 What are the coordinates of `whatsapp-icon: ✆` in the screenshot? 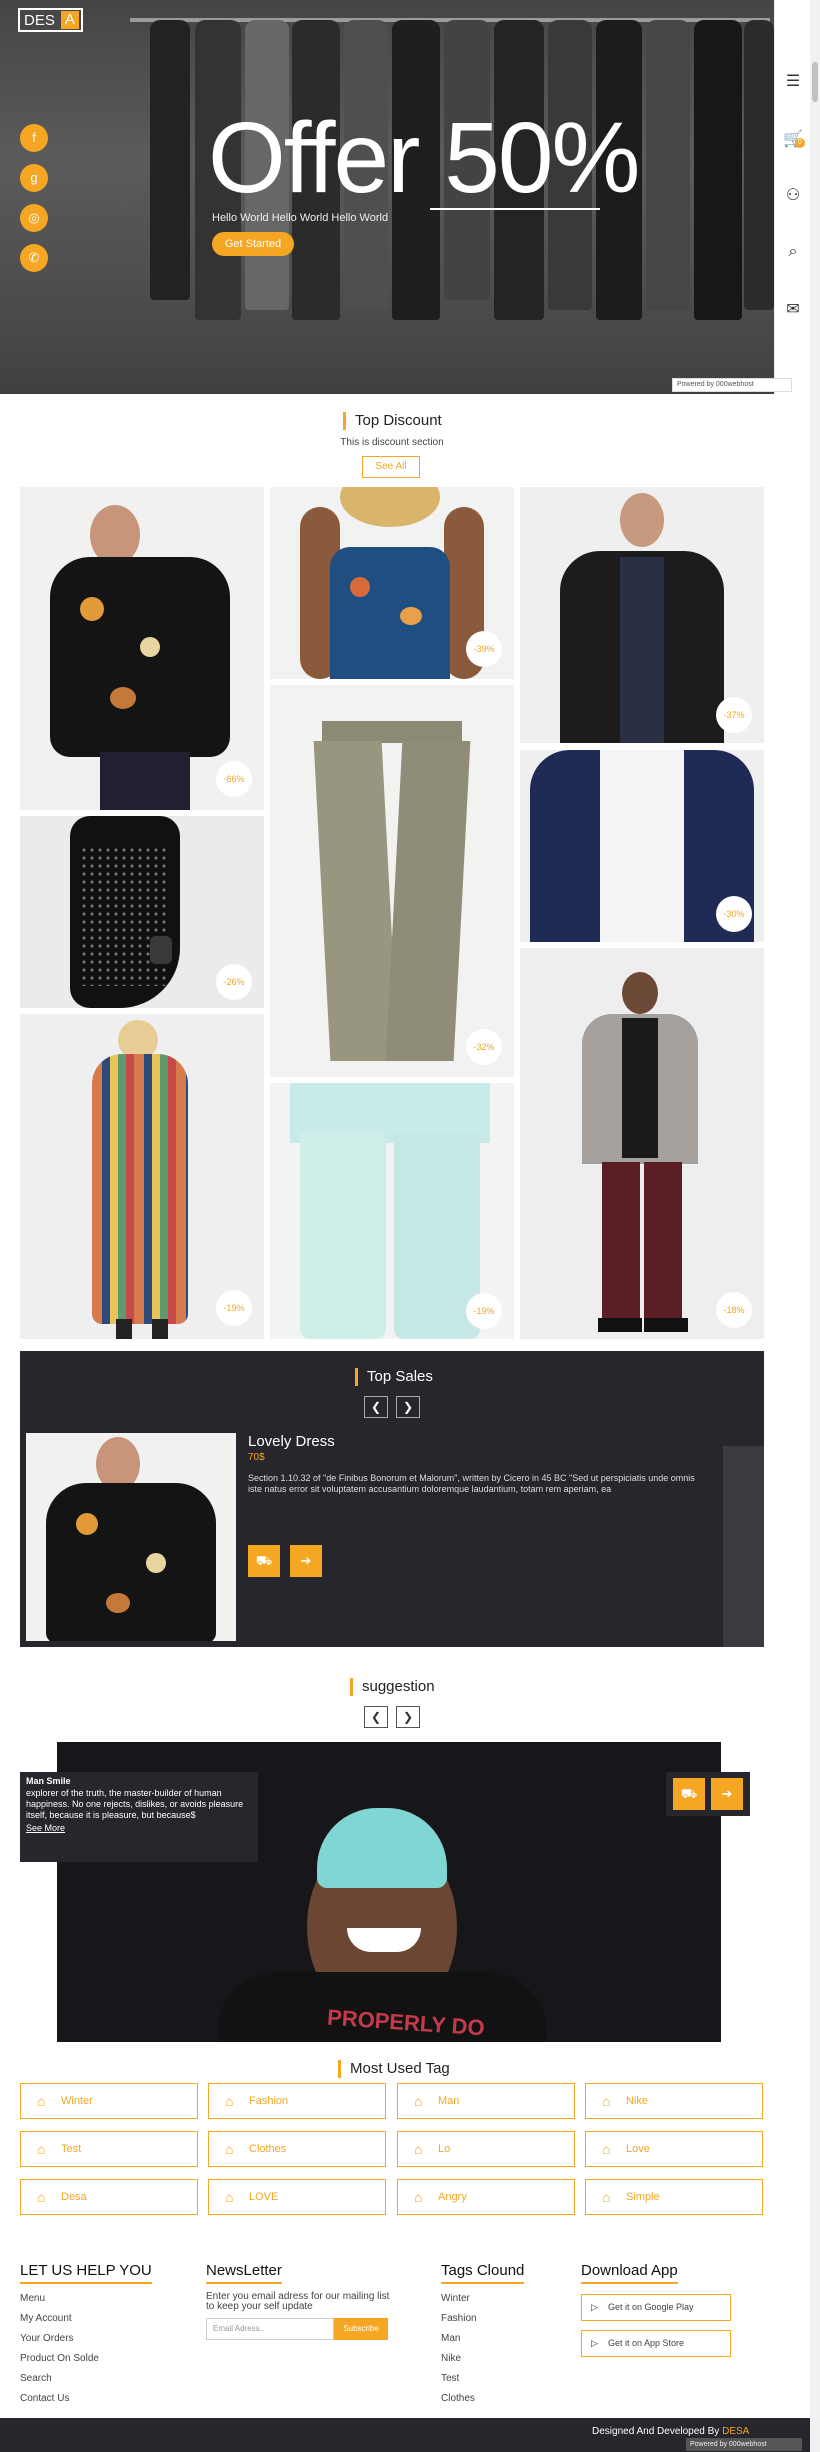 It's located at (34, 258).